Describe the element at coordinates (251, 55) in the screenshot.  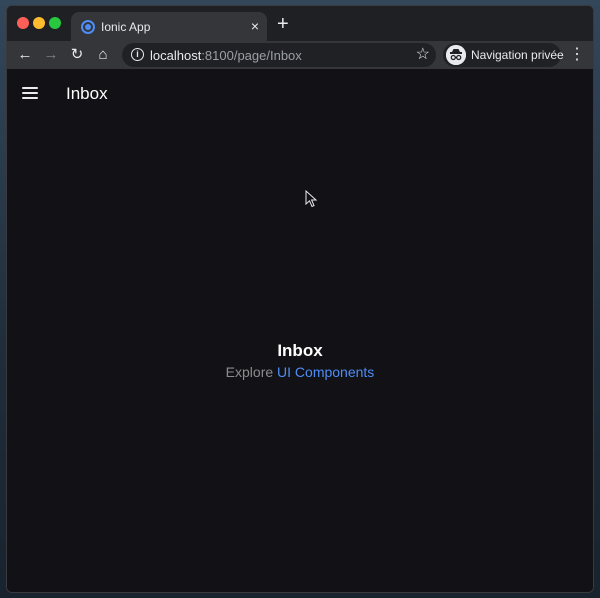
I see `url-path: :8100/page/Inbox` at that location.